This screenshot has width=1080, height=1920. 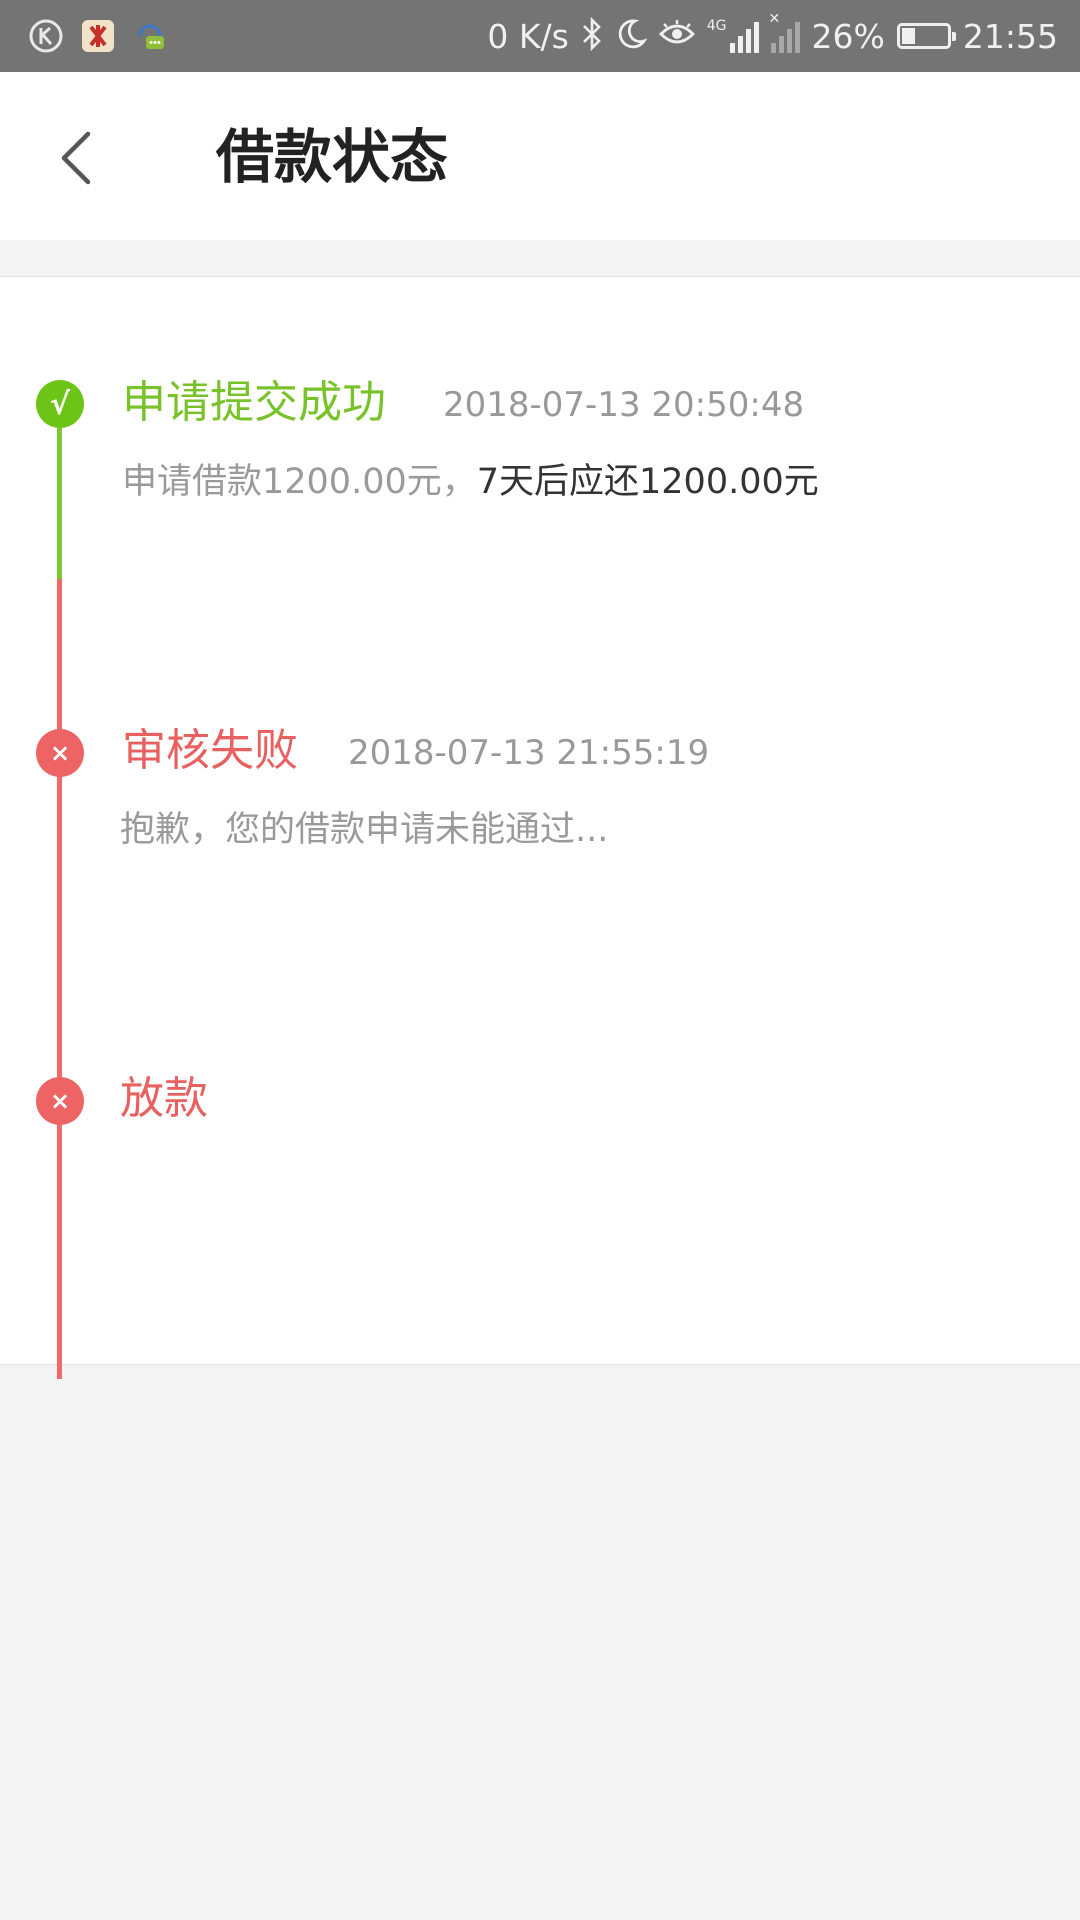 I want to click on eye-icon, so click(x=676, y=36).